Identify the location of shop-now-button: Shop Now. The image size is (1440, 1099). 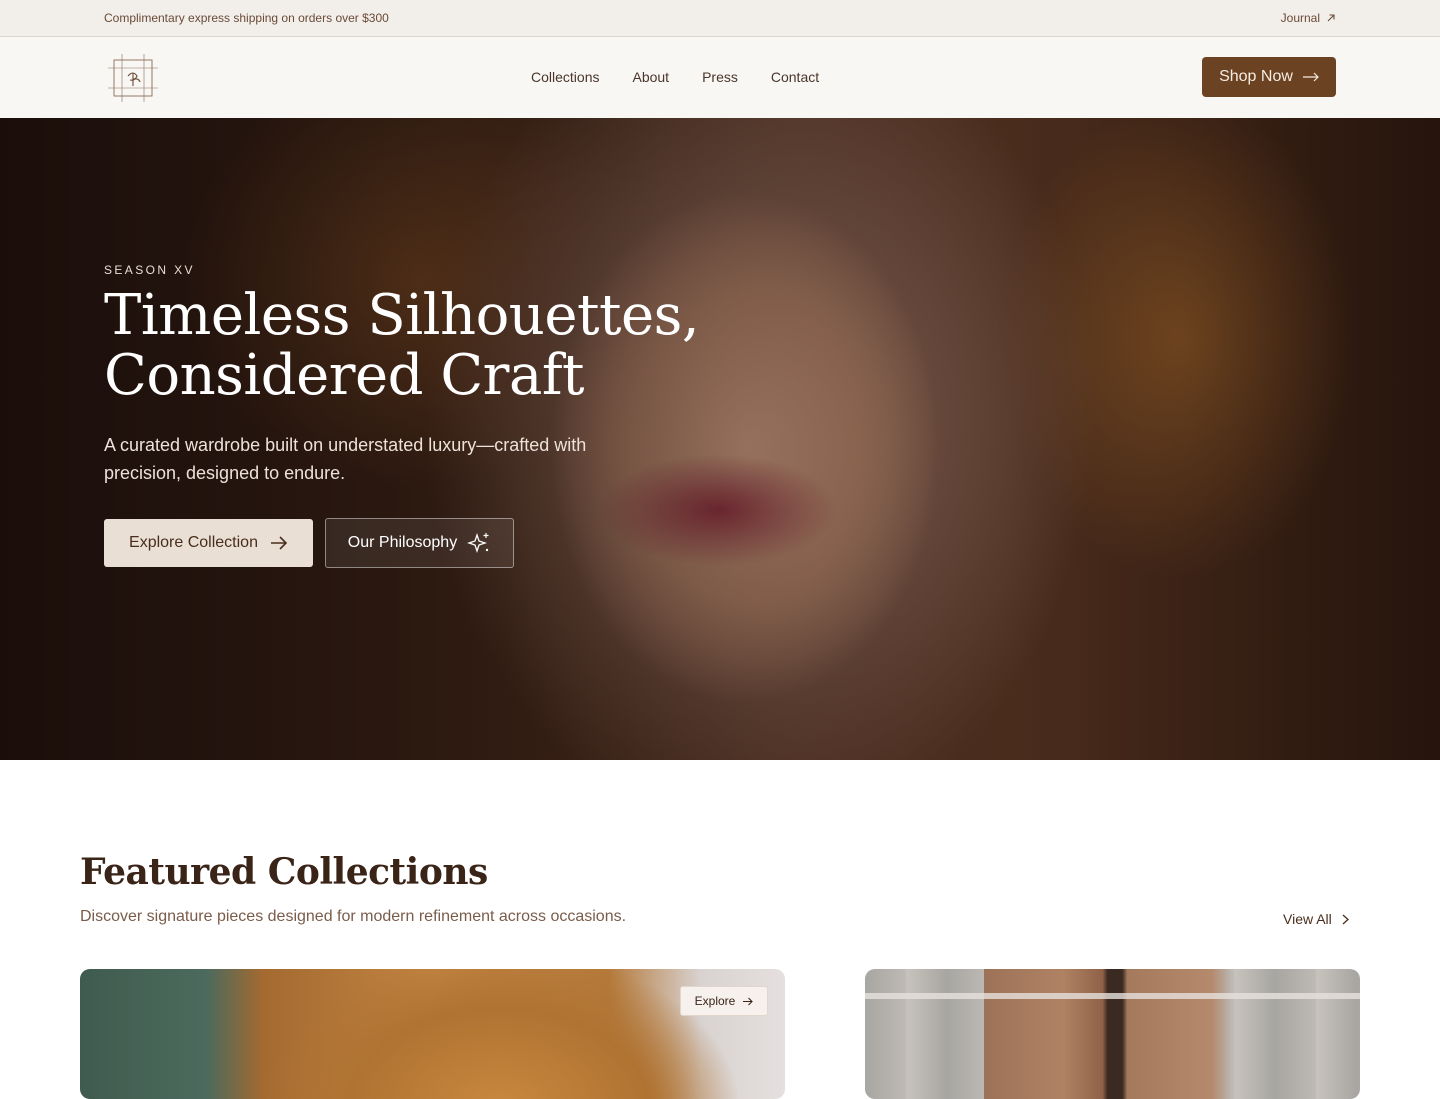
(1269, 77).